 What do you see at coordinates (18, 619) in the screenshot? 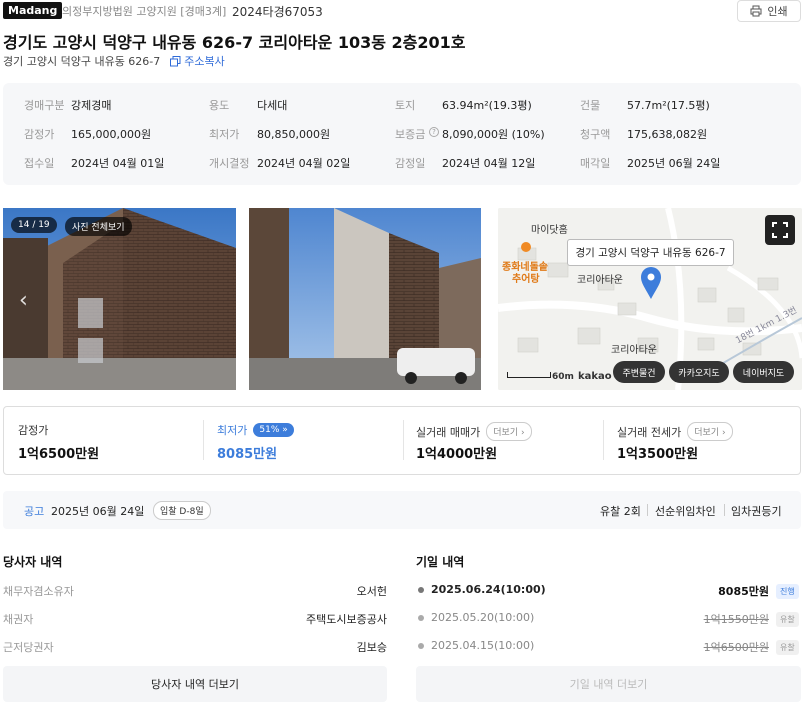
I see `party-role: 채권자` at bounding box center [18, 619].